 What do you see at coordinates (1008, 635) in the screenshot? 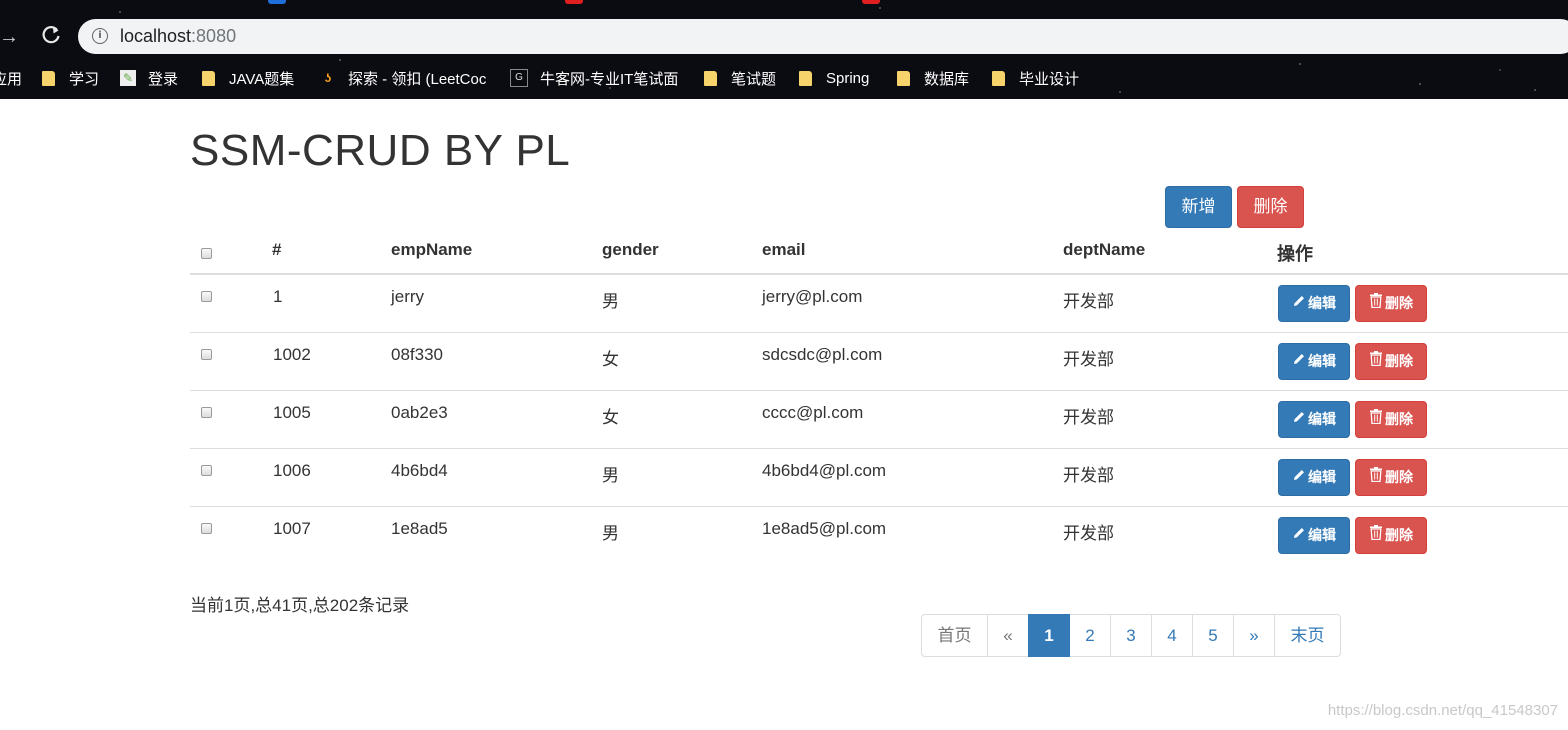
I see `pagination-prev: «` at bounding box center [1008, 635].